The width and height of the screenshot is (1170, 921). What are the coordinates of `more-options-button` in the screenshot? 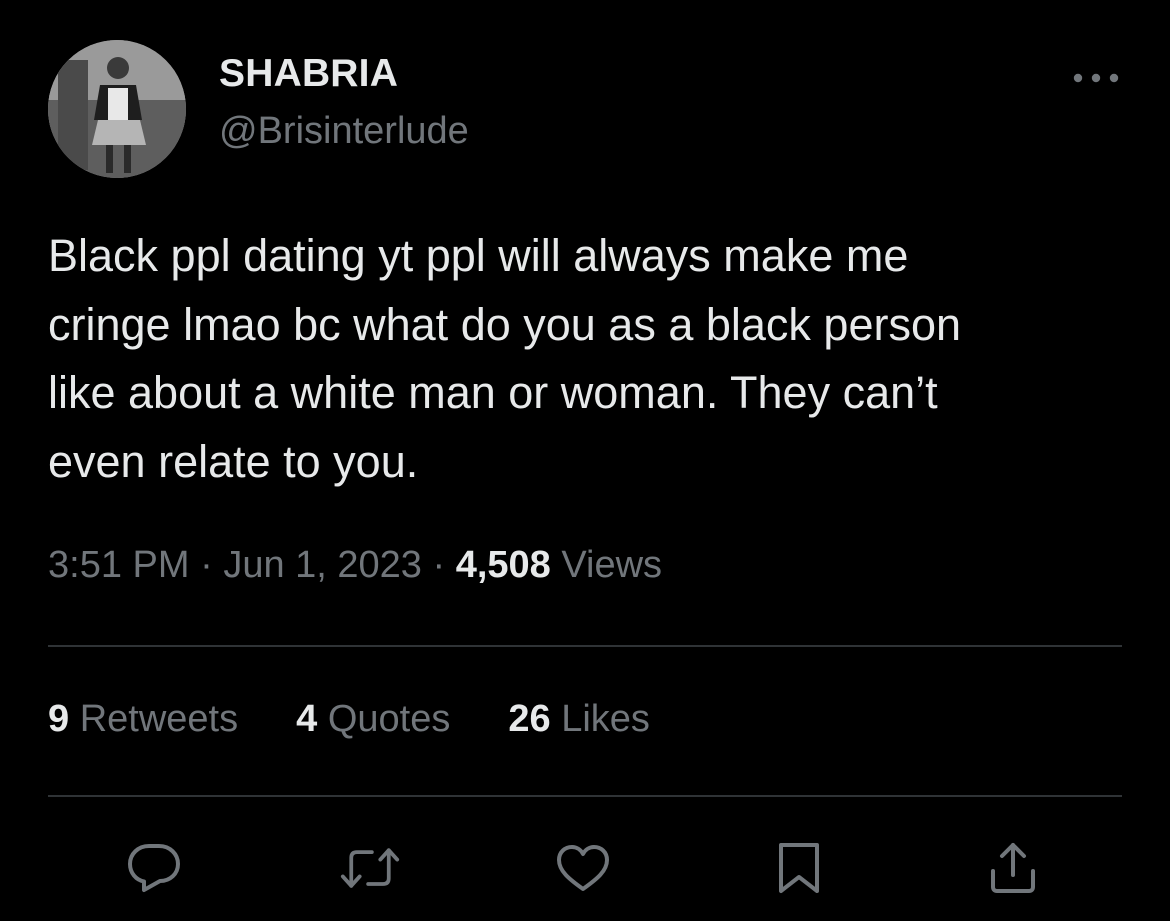 It's located at (1096, 78).